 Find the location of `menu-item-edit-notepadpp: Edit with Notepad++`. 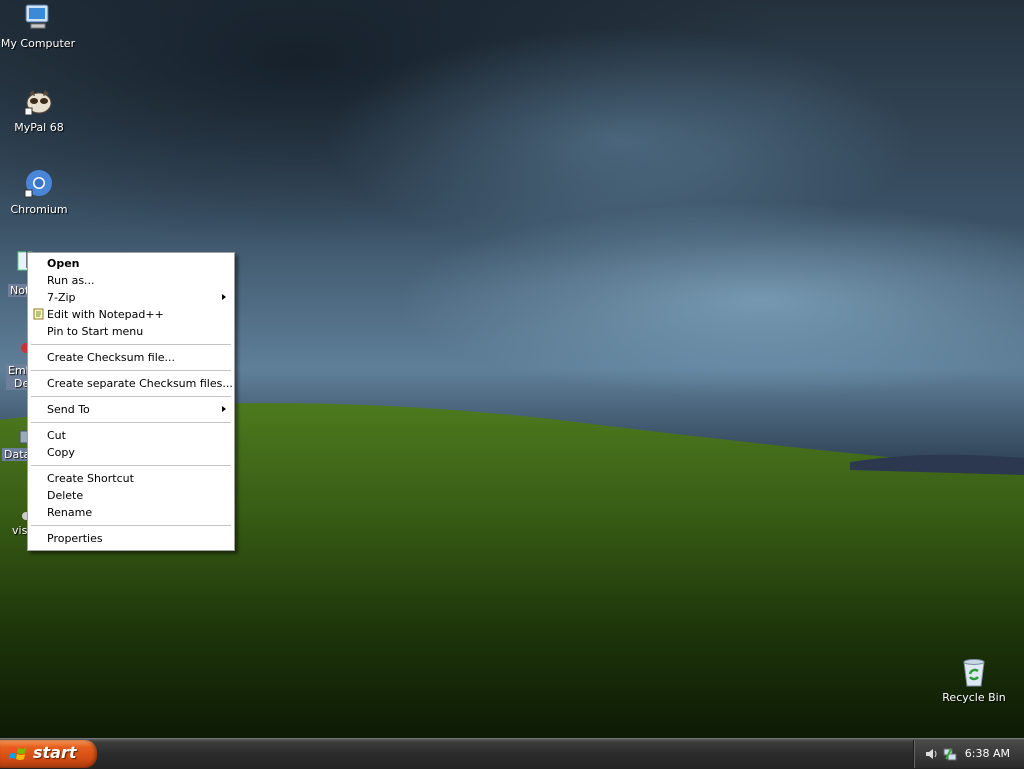

menu-item-edit-notepadpp: Edit with Notepad++ is located at coordinates (131, 314).